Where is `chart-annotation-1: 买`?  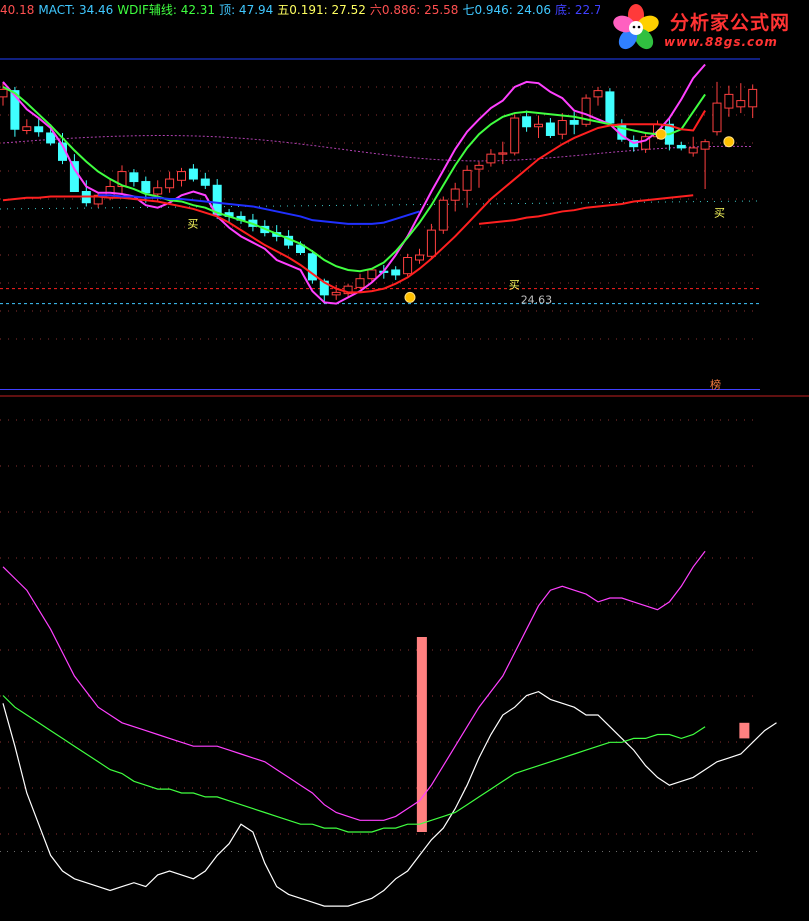
chart-annotation-1: 买 is located at coordinates (514, 285).